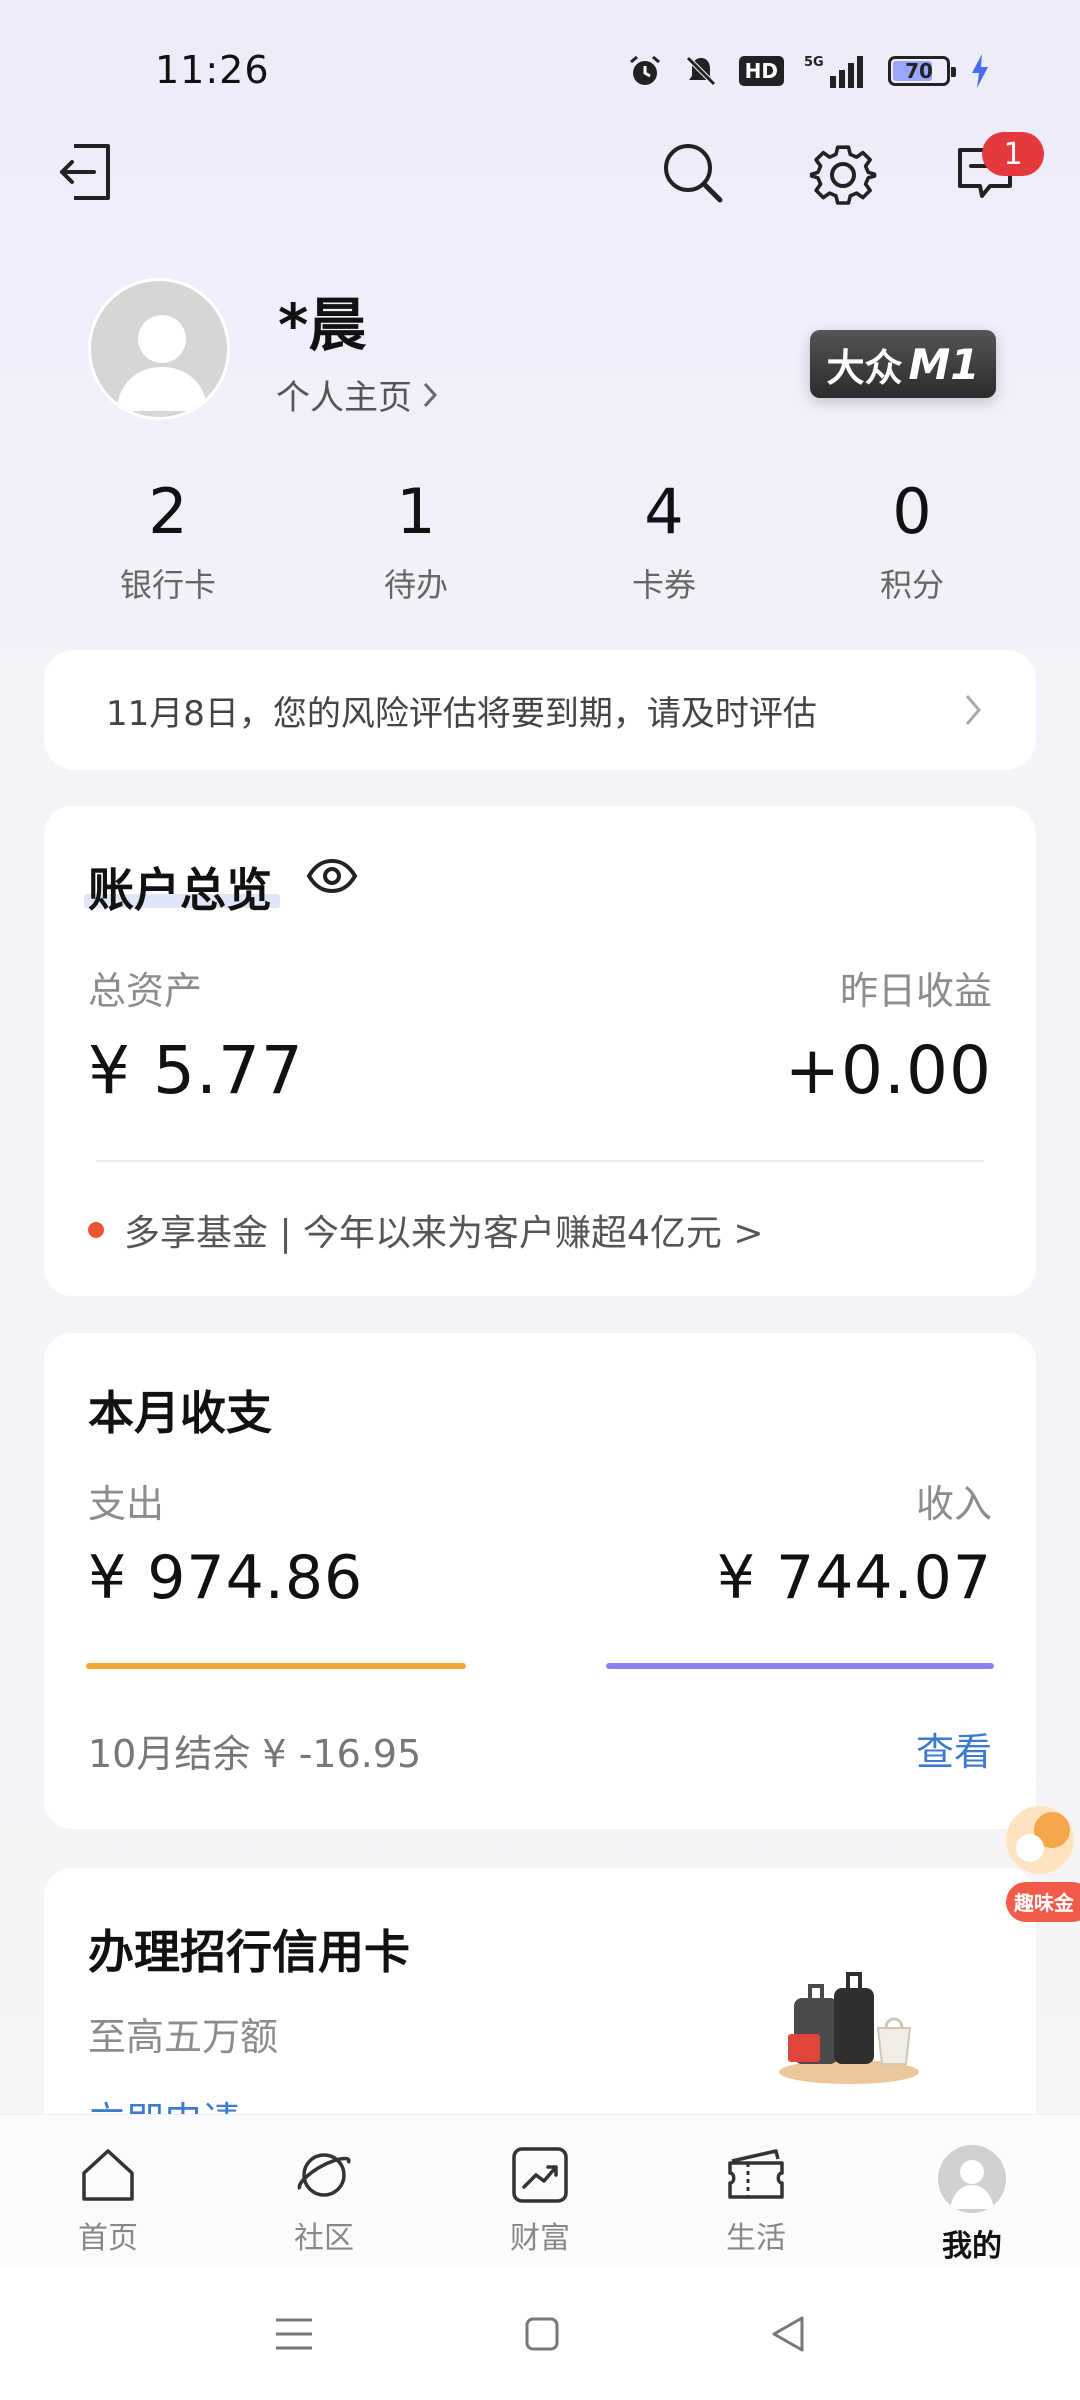  What do you see at coordinates (644, 70) in the screenshot?
I see `alarm-icon` at bounding box center [644, 70].